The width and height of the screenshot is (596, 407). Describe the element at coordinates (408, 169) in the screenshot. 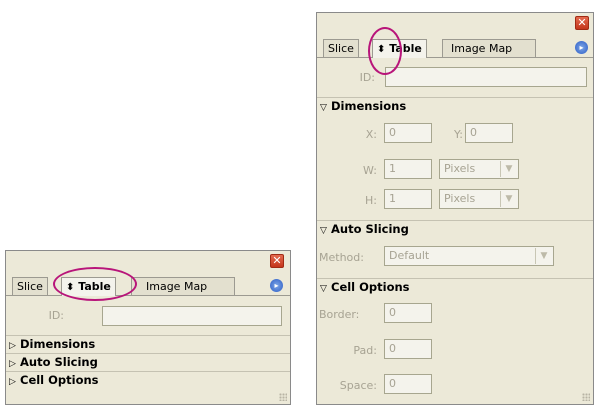

I see `w-input: 1` at that location.